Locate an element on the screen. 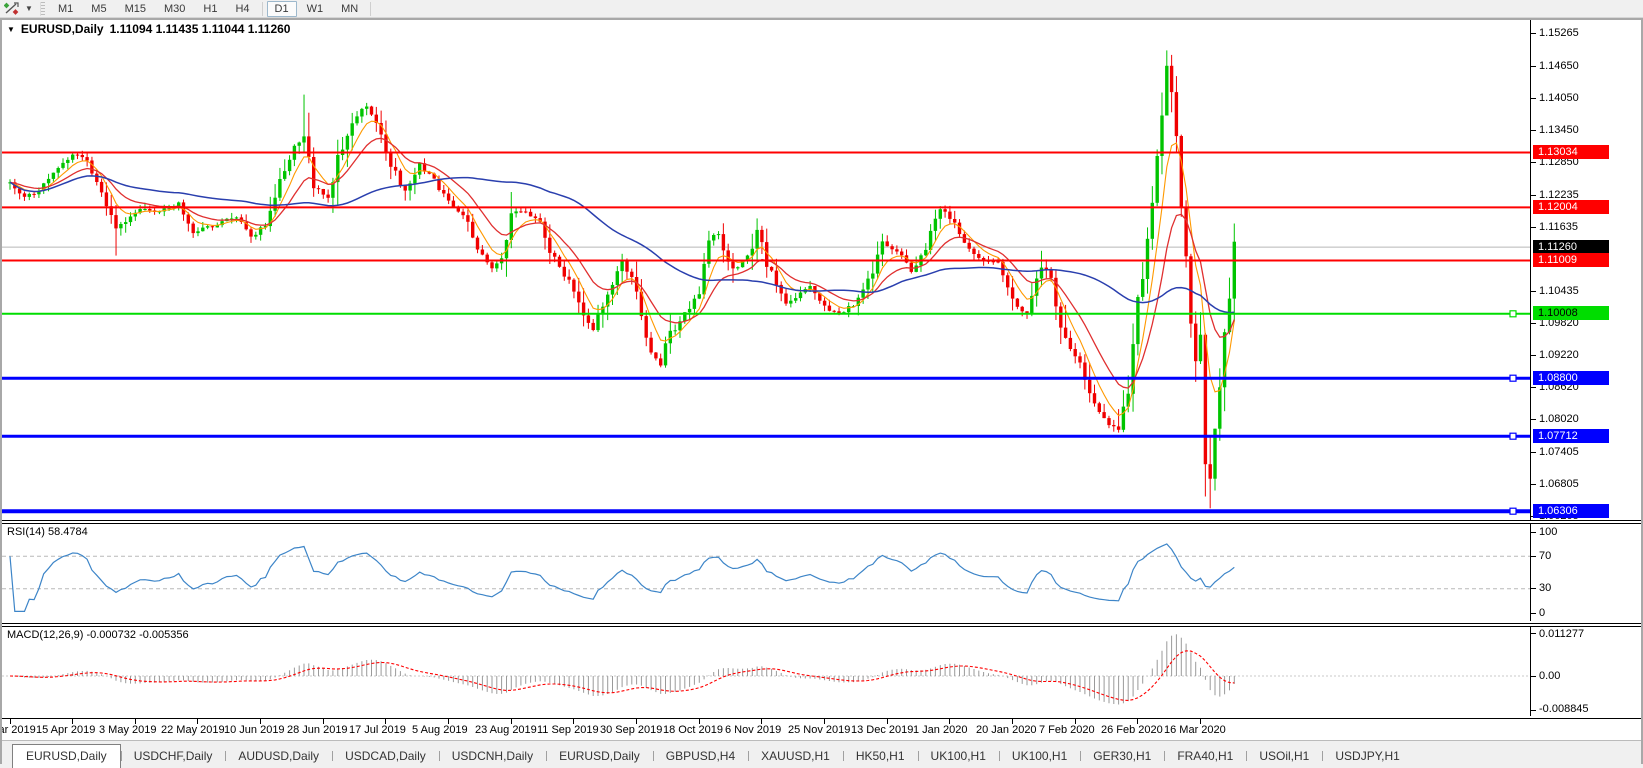 This screenshot has height=768, width=1643. chart-tab-ger30-h1: GER30,H1 is located at coordinates (1122, 756).